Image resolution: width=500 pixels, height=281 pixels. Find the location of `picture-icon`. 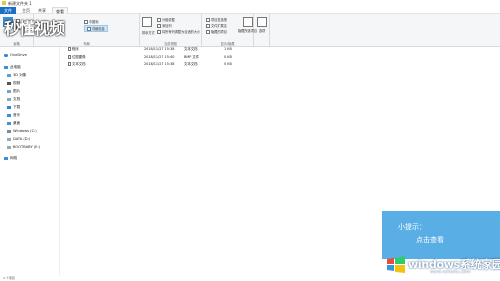

picture-icon is located at coordinates (9, 91).